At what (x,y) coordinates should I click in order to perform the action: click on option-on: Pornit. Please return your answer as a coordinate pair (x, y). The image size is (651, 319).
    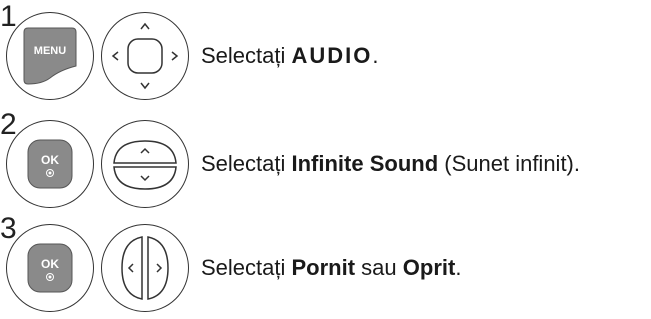
    Looking at the image, I should click on (323, 267).